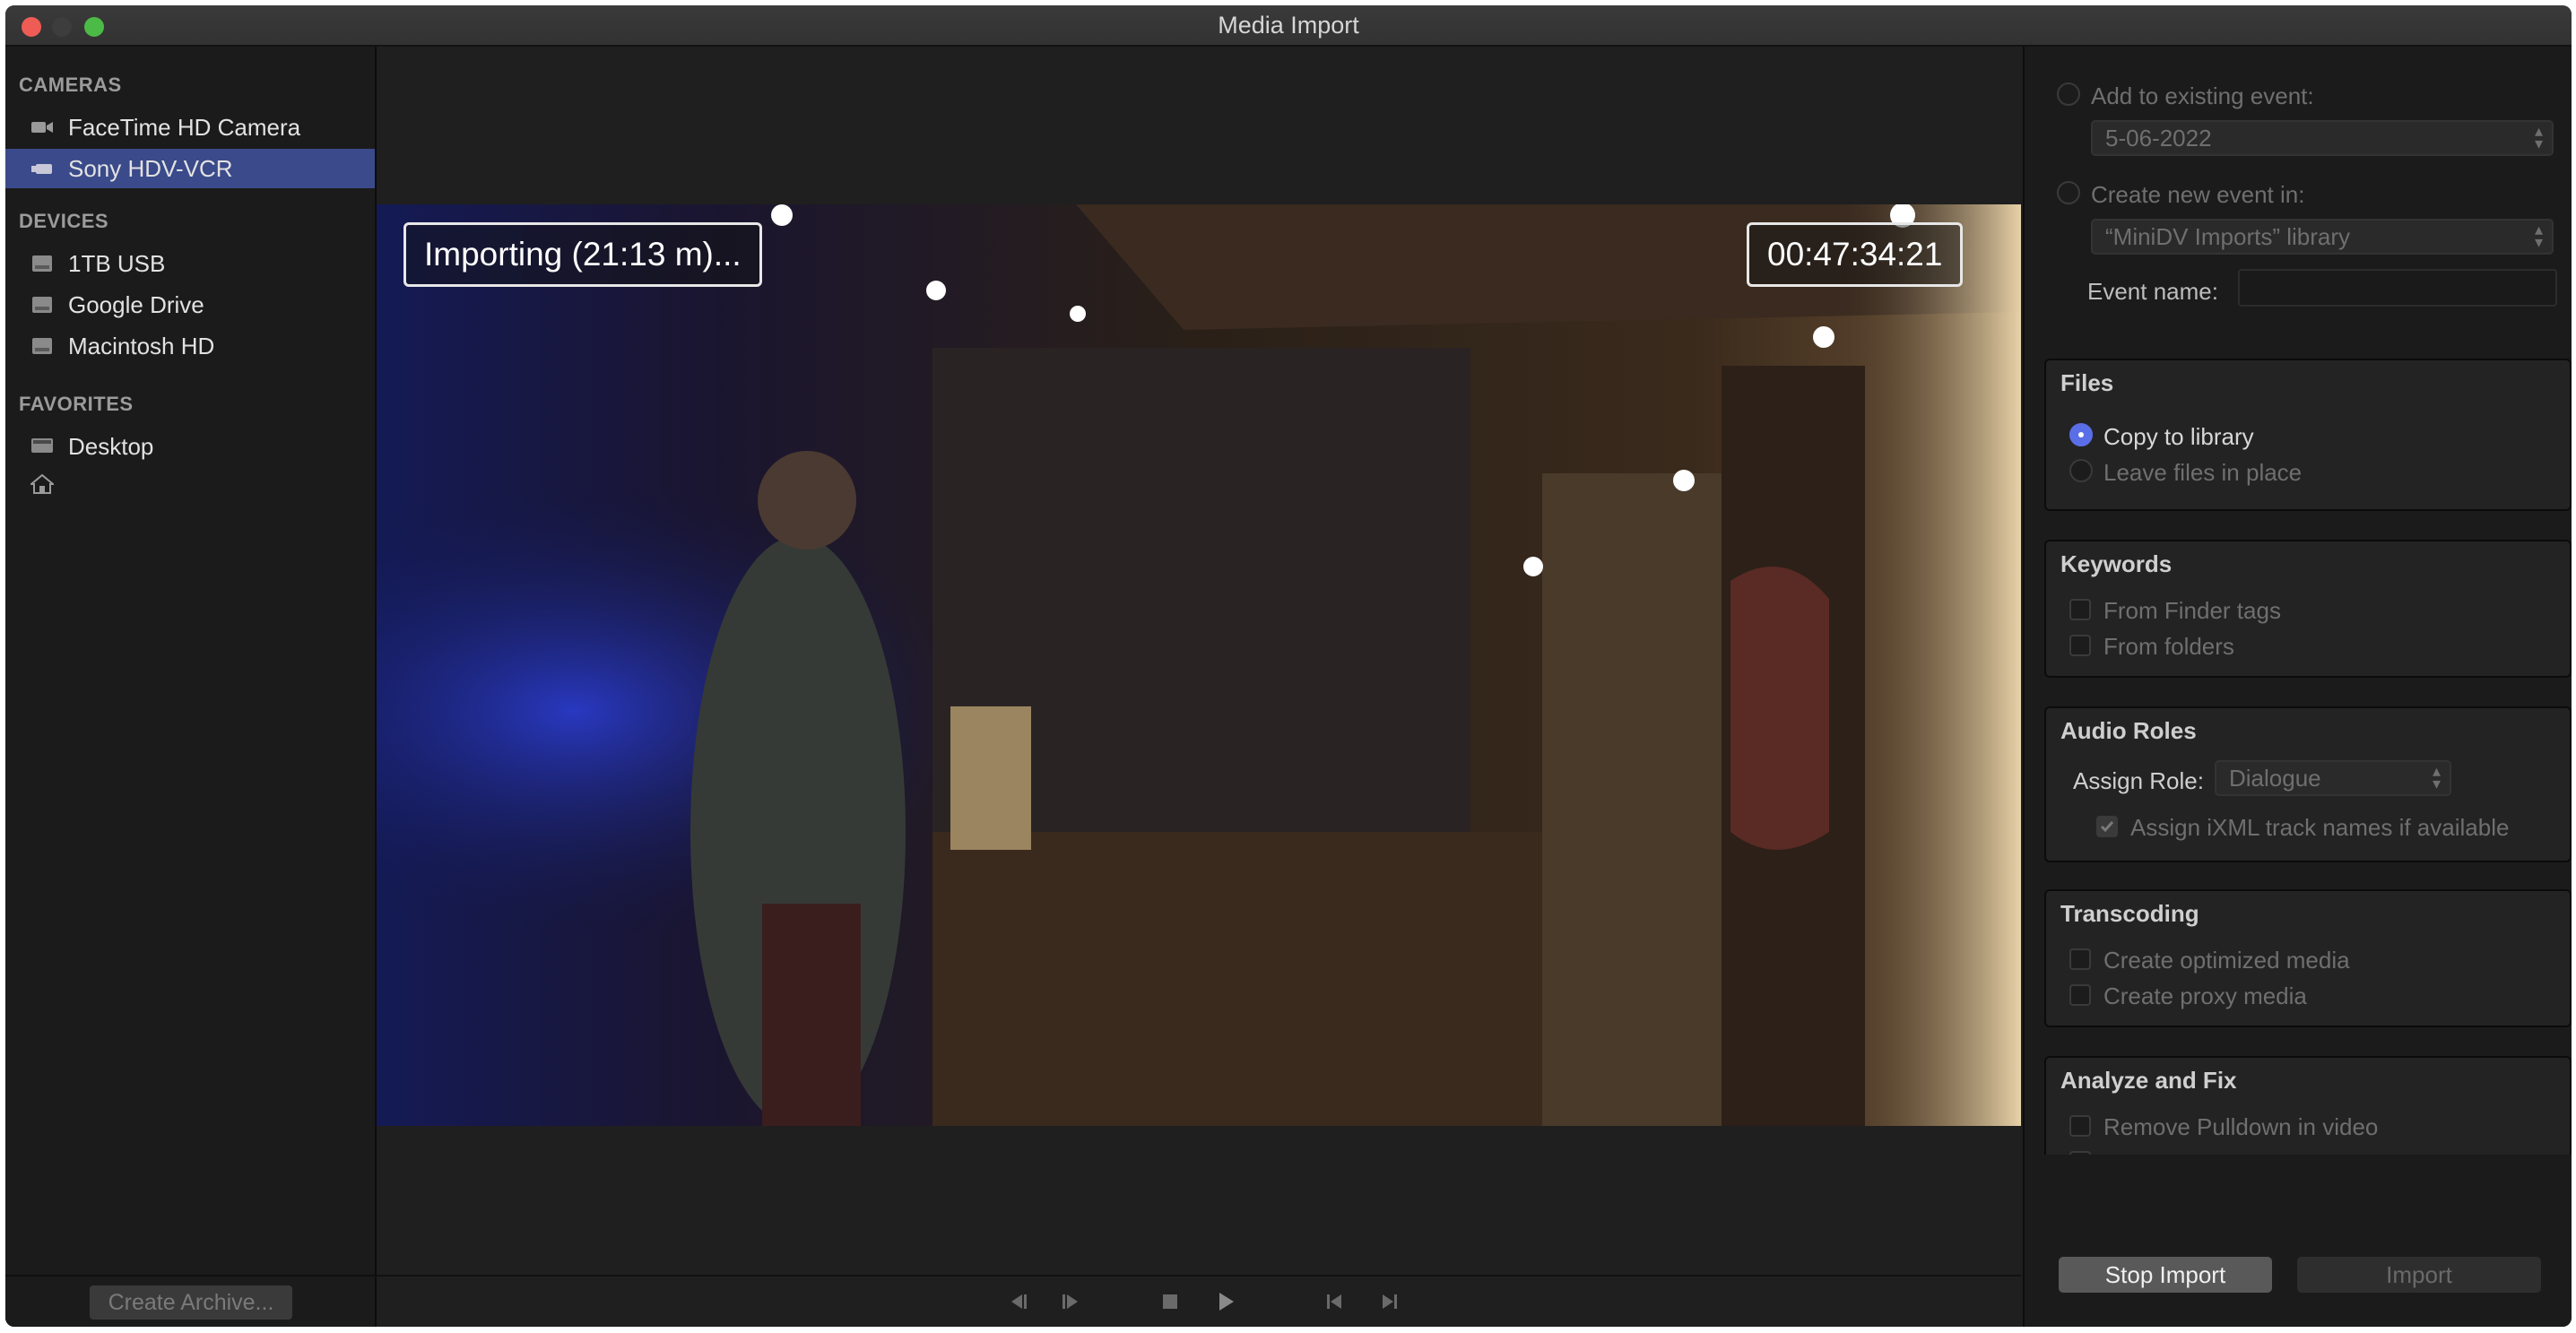  Describe the element at coordinates (70, 85) in the screenshot. I see `cameras-header: CAMERAS` at that location.